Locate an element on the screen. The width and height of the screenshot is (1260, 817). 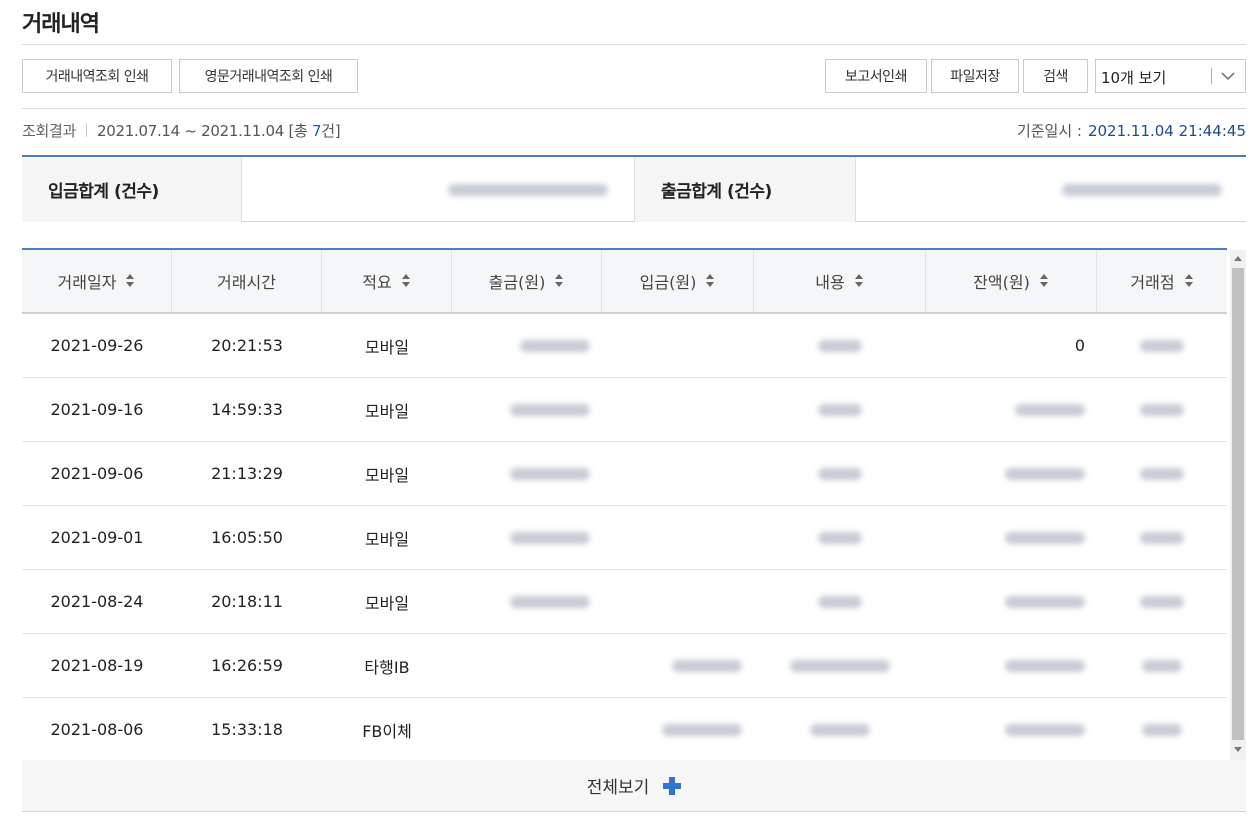
withdrawal-total-value is located at coordinates (1051, 189).